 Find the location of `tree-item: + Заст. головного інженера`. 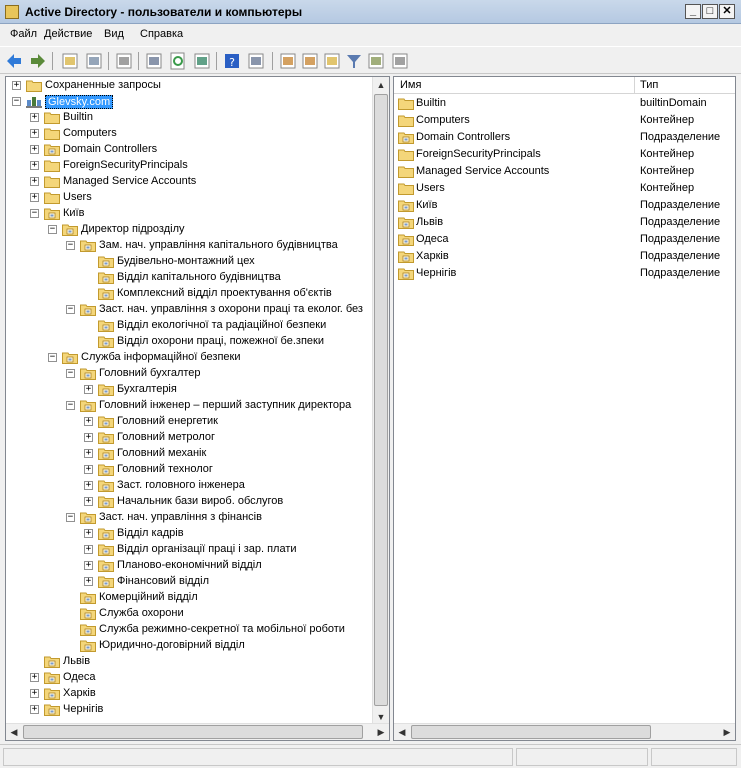

tree-item: + Заст. головного інженера is located at coordinates (189, 486).